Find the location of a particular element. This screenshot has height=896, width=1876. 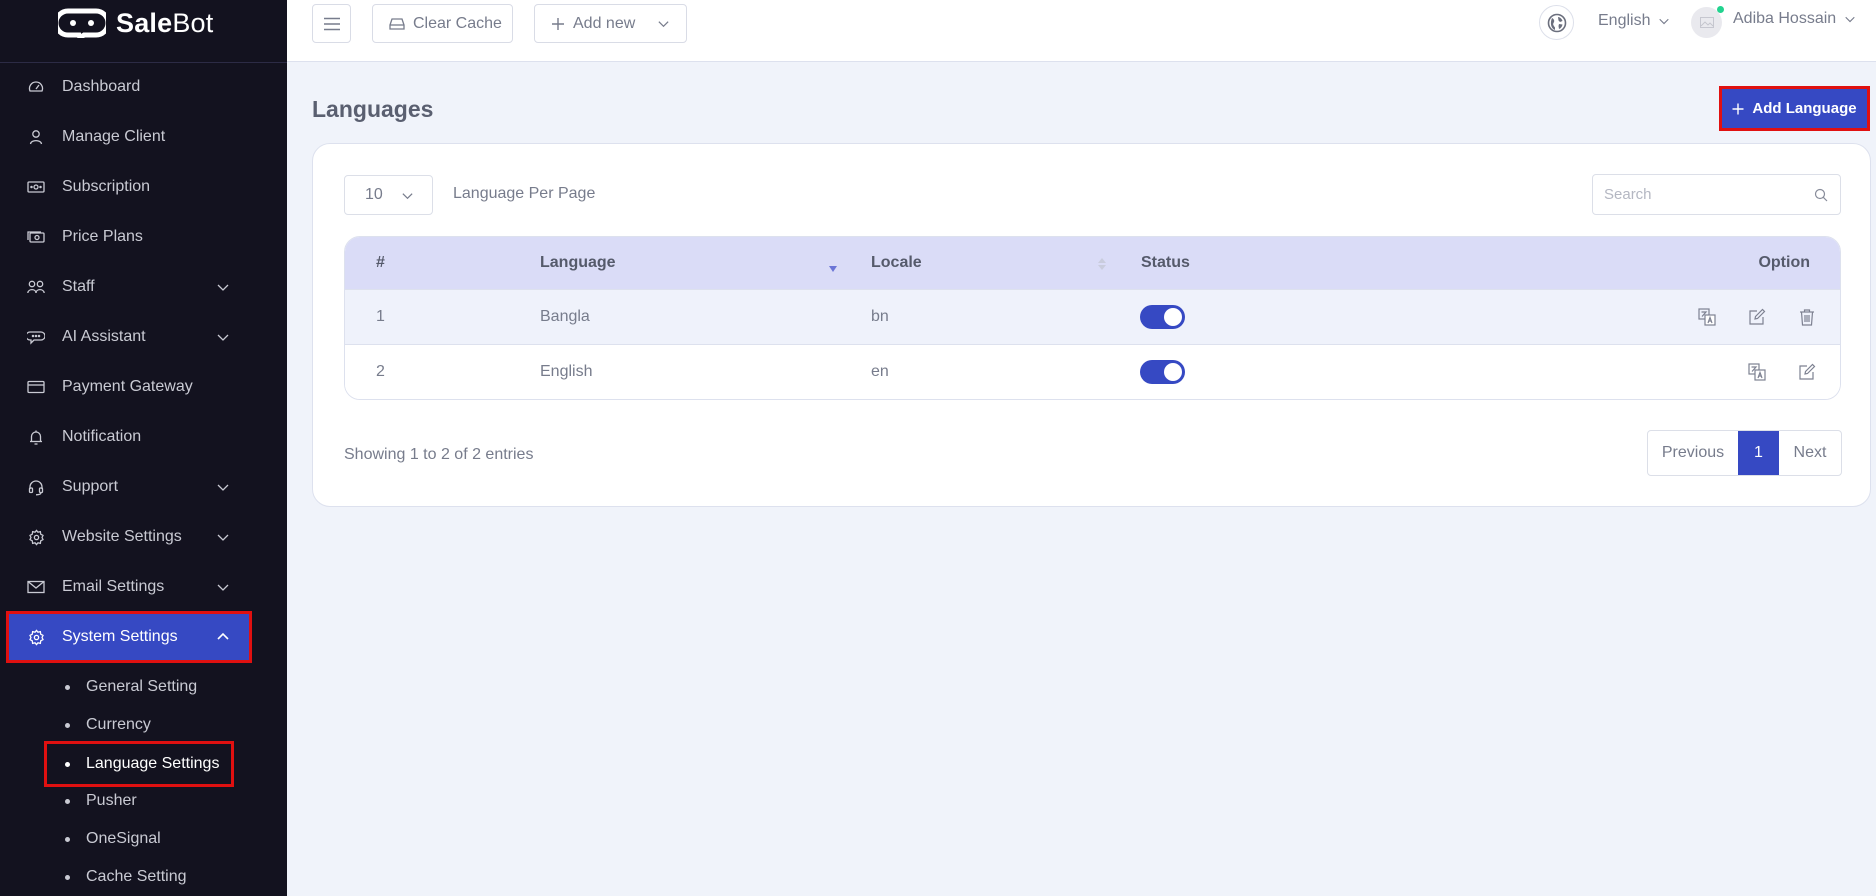

sort-desc-icon is located at coordinates (833, 269).